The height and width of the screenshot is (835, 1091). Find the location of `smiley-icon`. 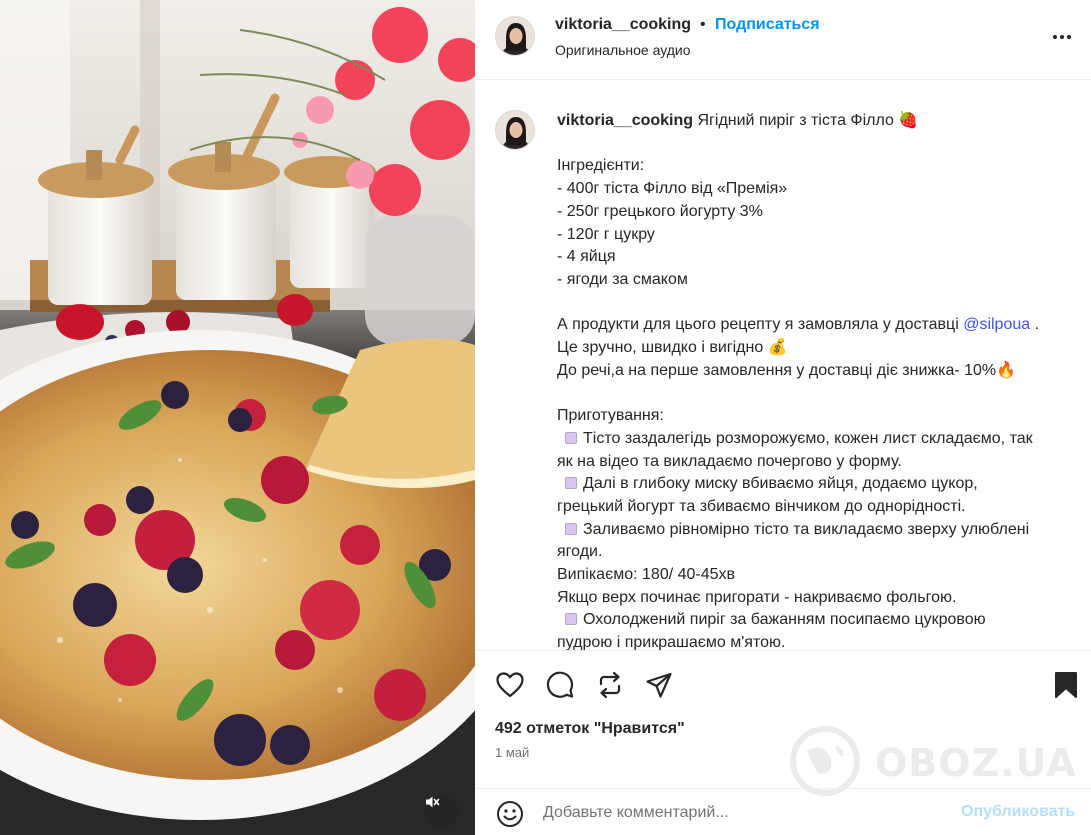

smiley-icon is located at coordinates (510, 814).